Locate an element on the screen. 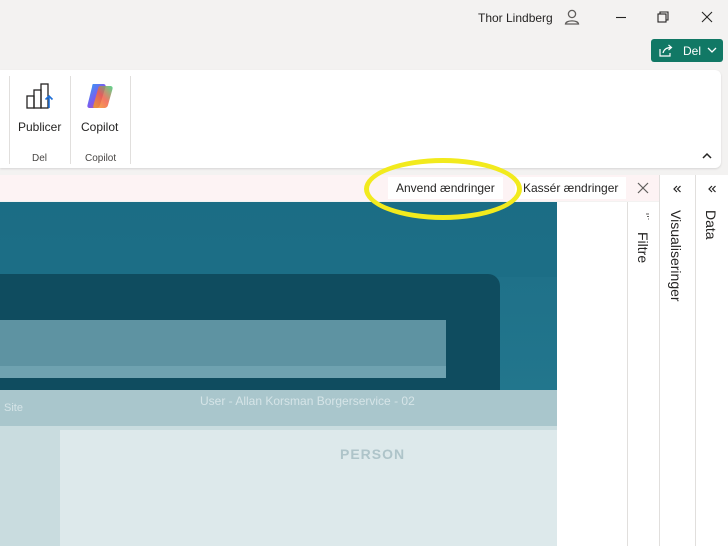  copilot-icon is located at coordinates (100, 96).